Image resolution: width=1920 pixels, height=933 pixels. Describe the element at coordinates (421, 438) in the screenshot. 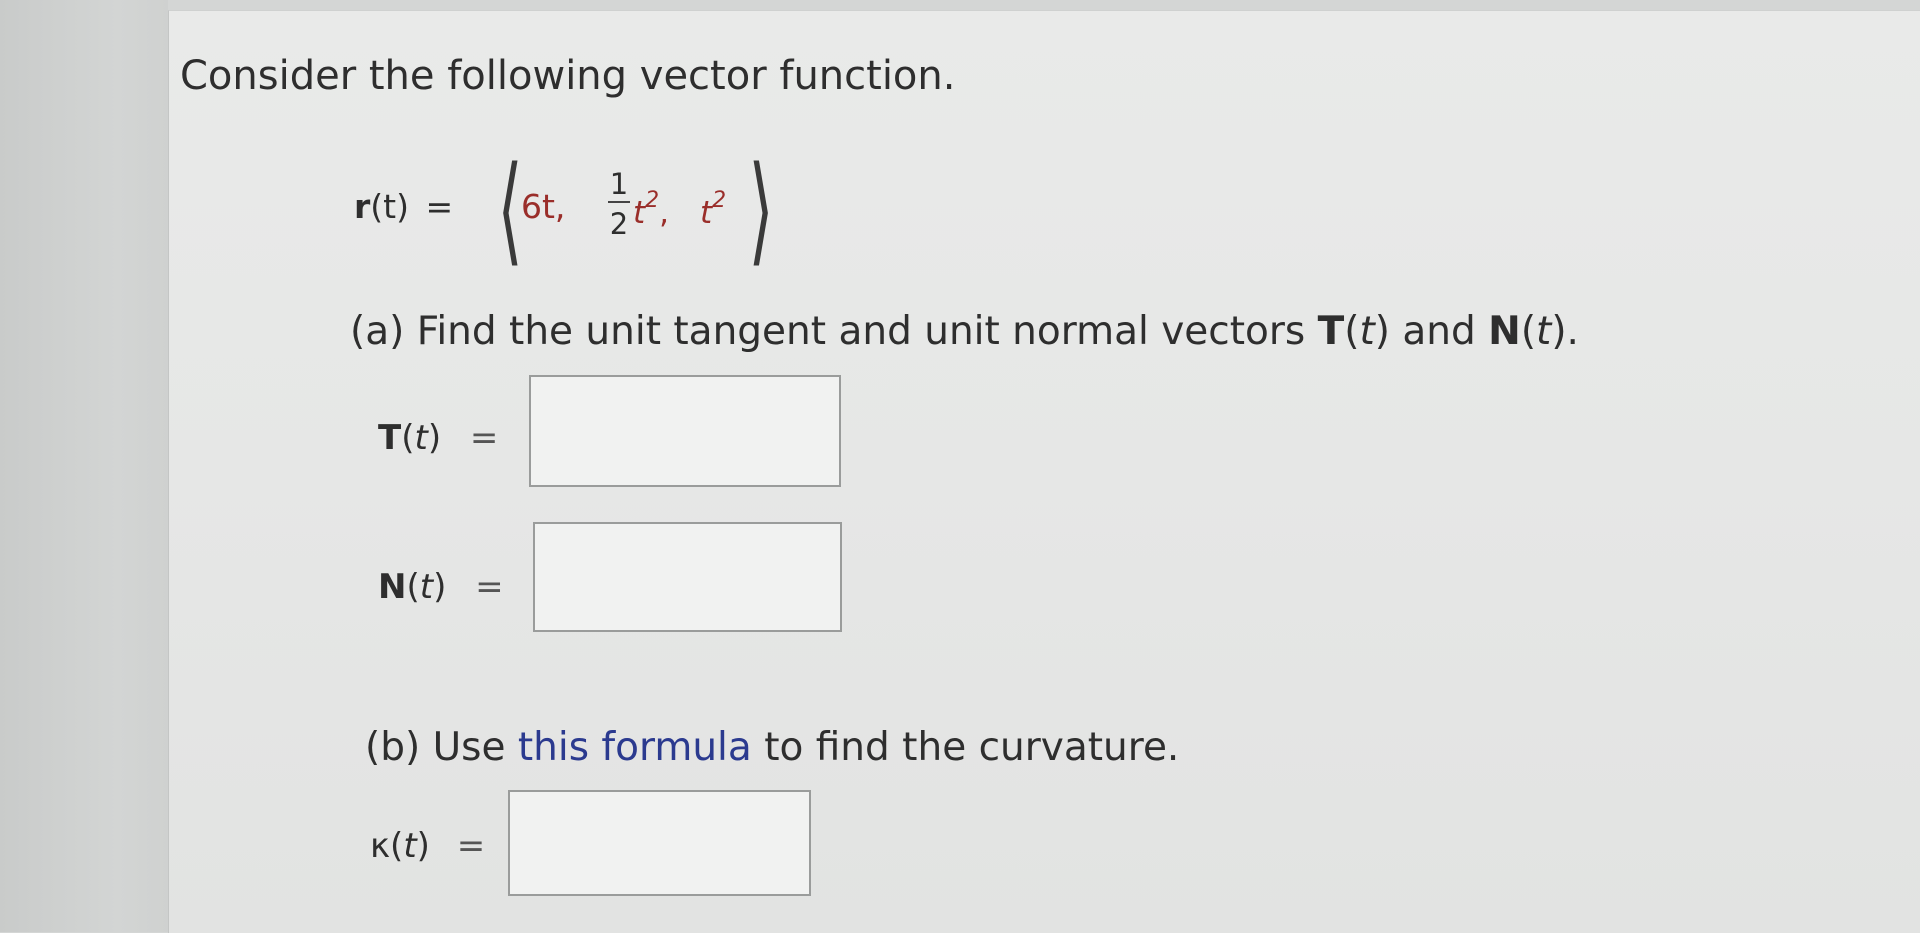

I see `T-label-var: t` at that location.